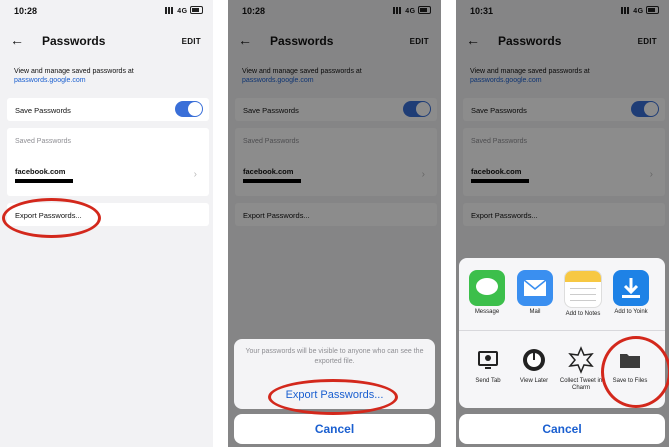  I want to click on nav-bar: ← Passwords EDIT, so click(105, 41).